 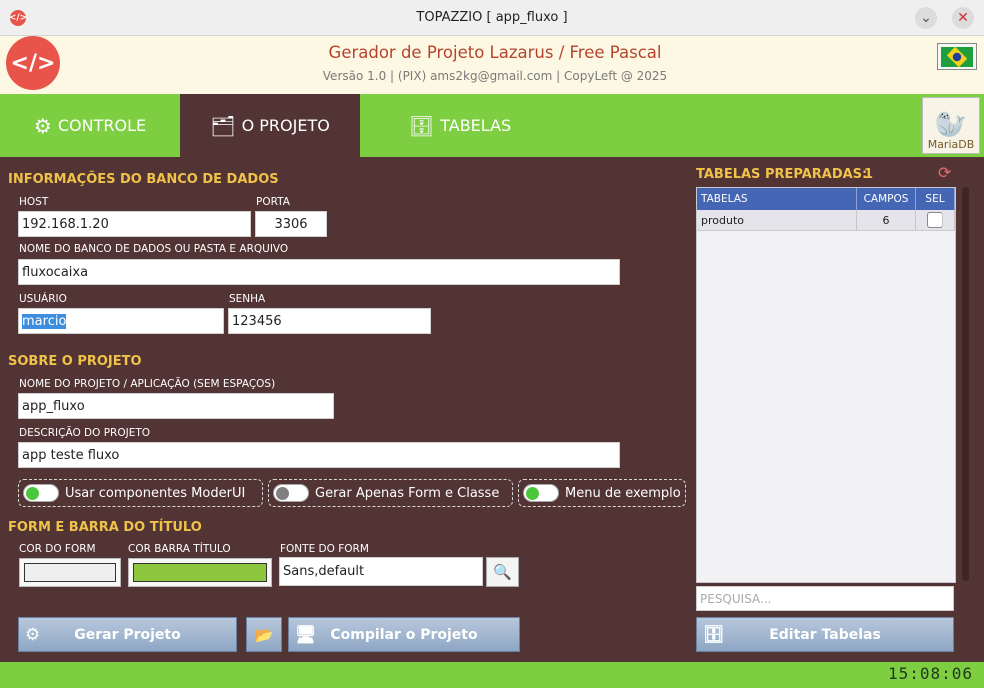 I want to click on mariadb-logo: 🦭 MariaDB, so click(x=951, y=125).